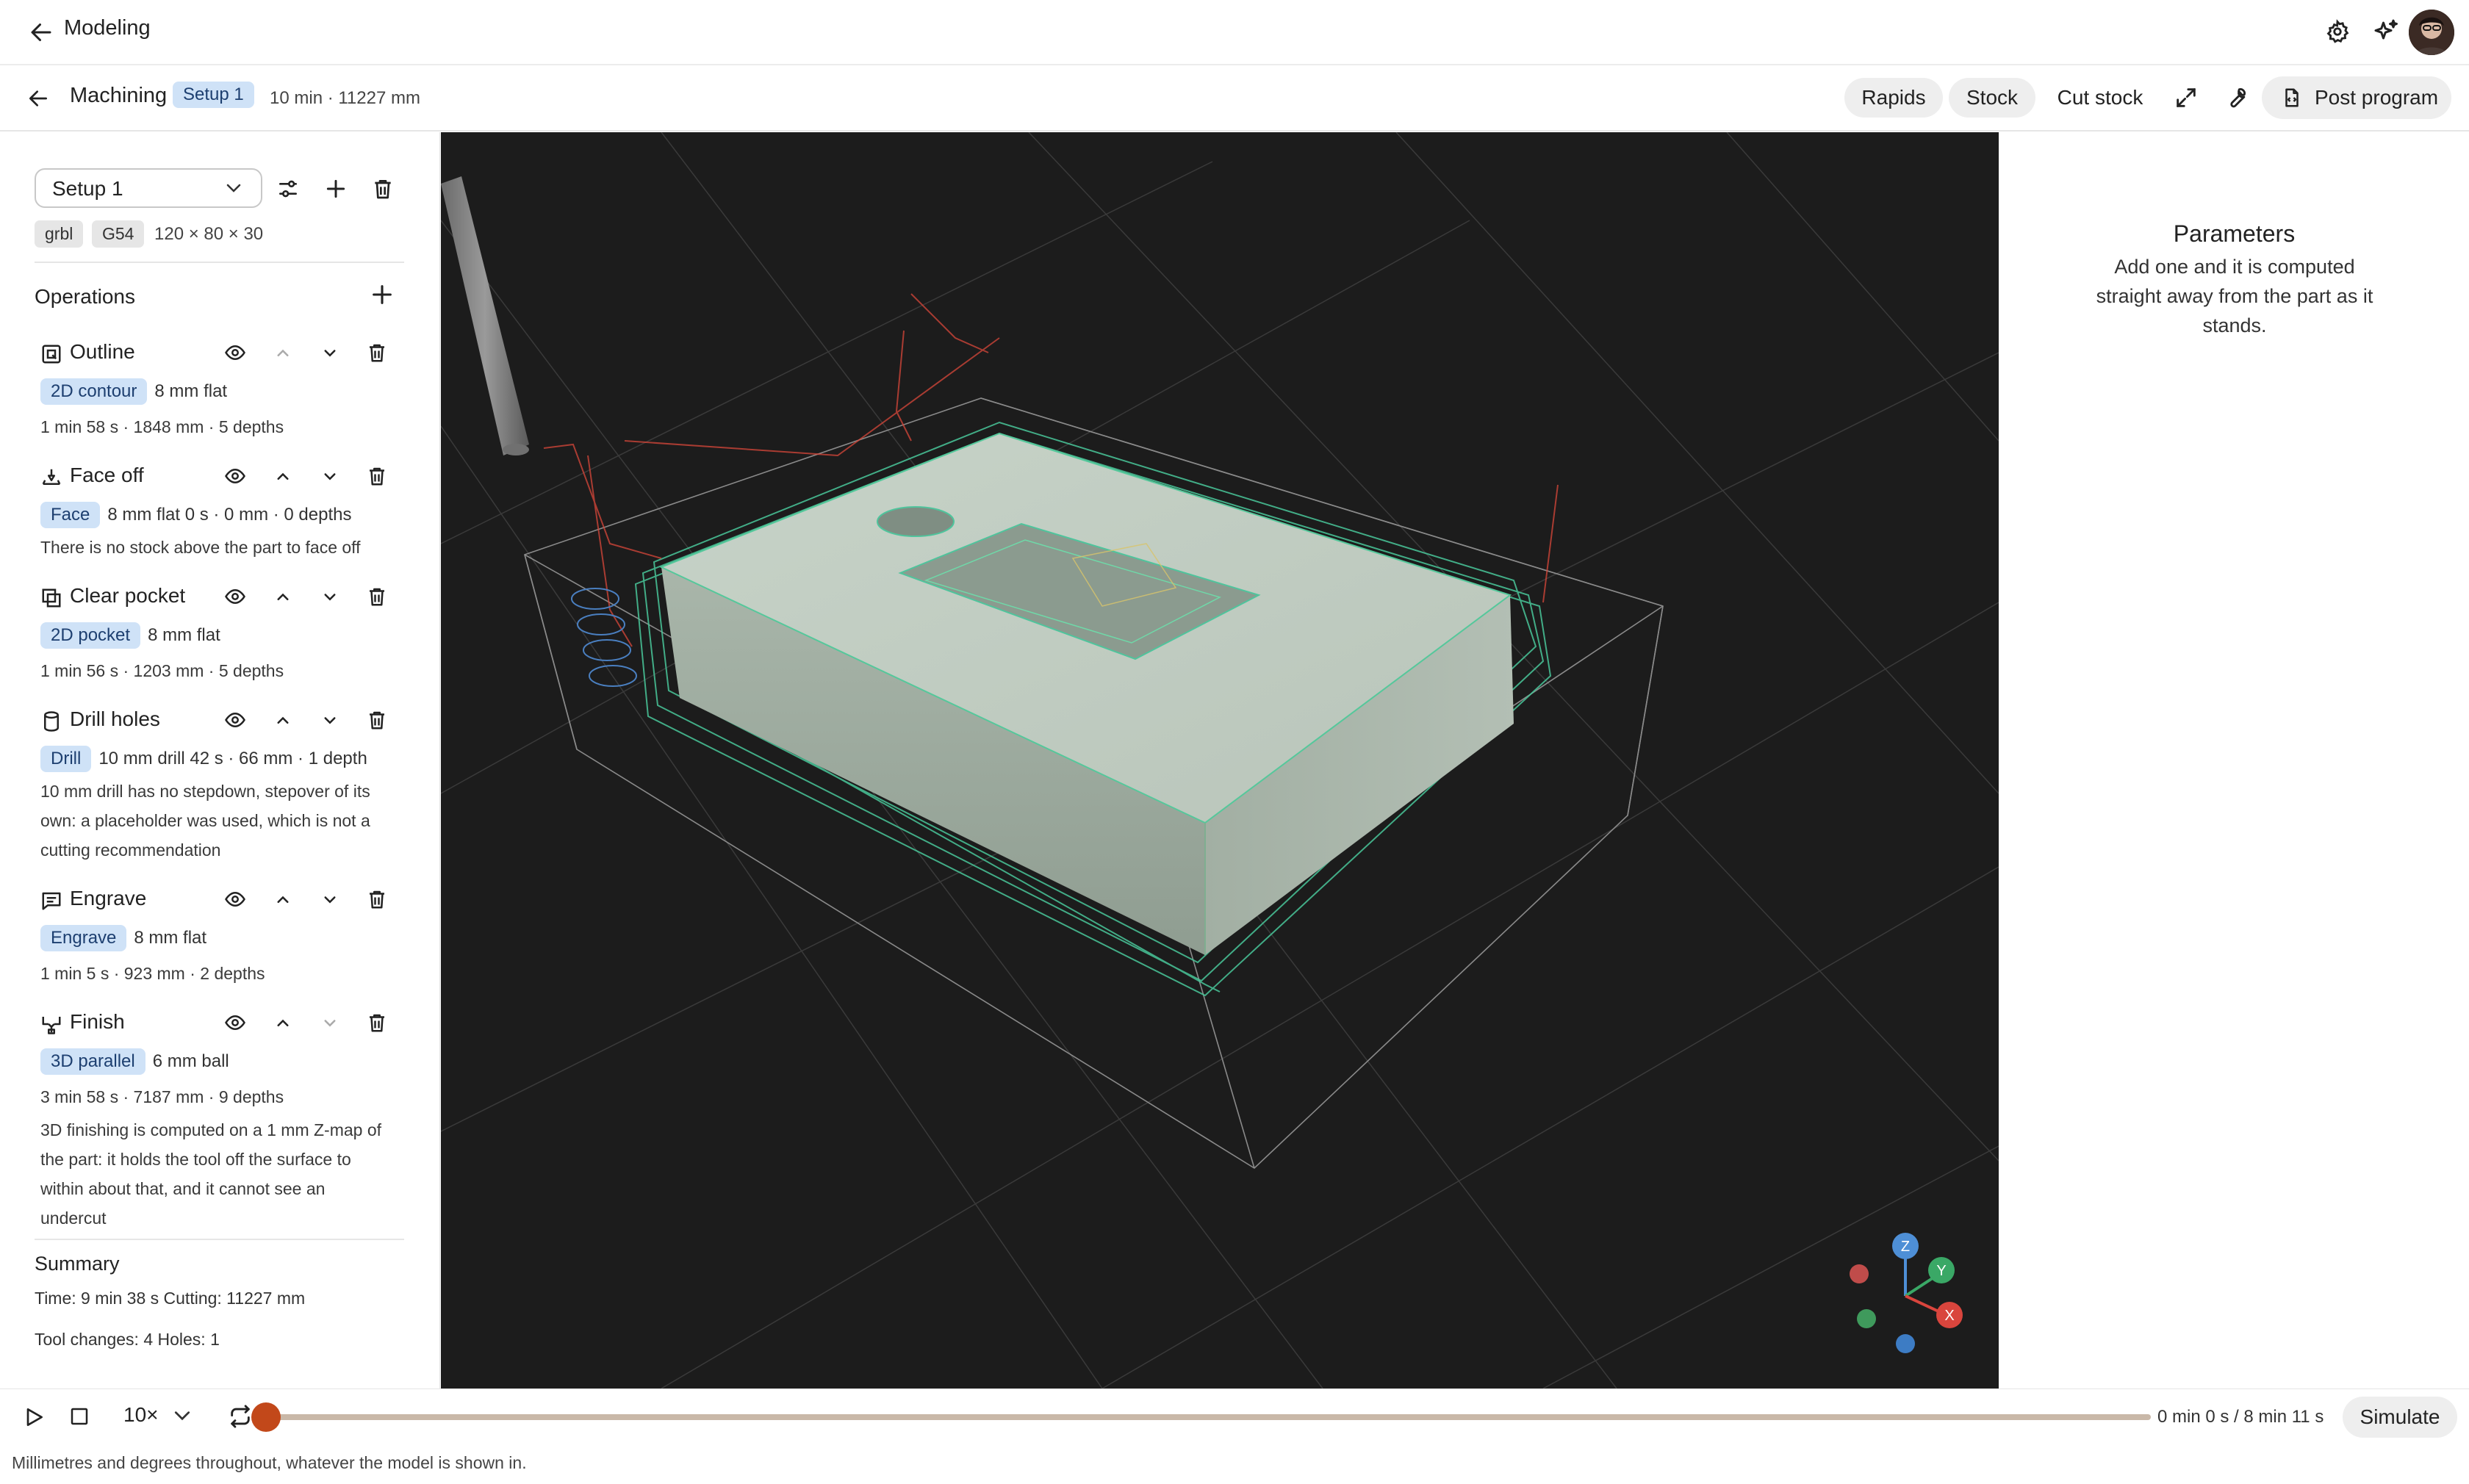 Image resolution: width=2469 pixels, height=1484 pixels. I want to click on gear-icon, so click(2337, 31).